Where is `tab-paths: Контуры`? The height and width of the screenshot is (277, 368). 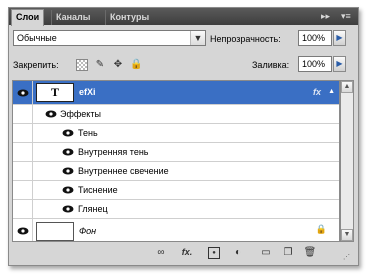 tab-paths: Контуры is located at coordinates (129, 17).